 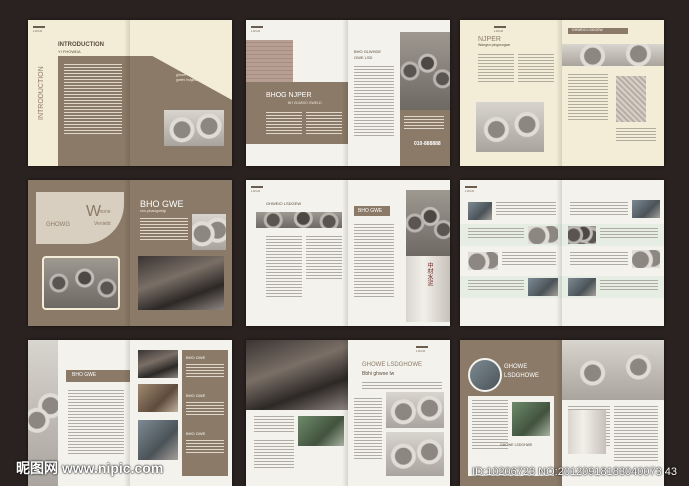 I want to click on lsdghowe-caption: GHOWE LSDGHWE, so click(x=516, y=445).